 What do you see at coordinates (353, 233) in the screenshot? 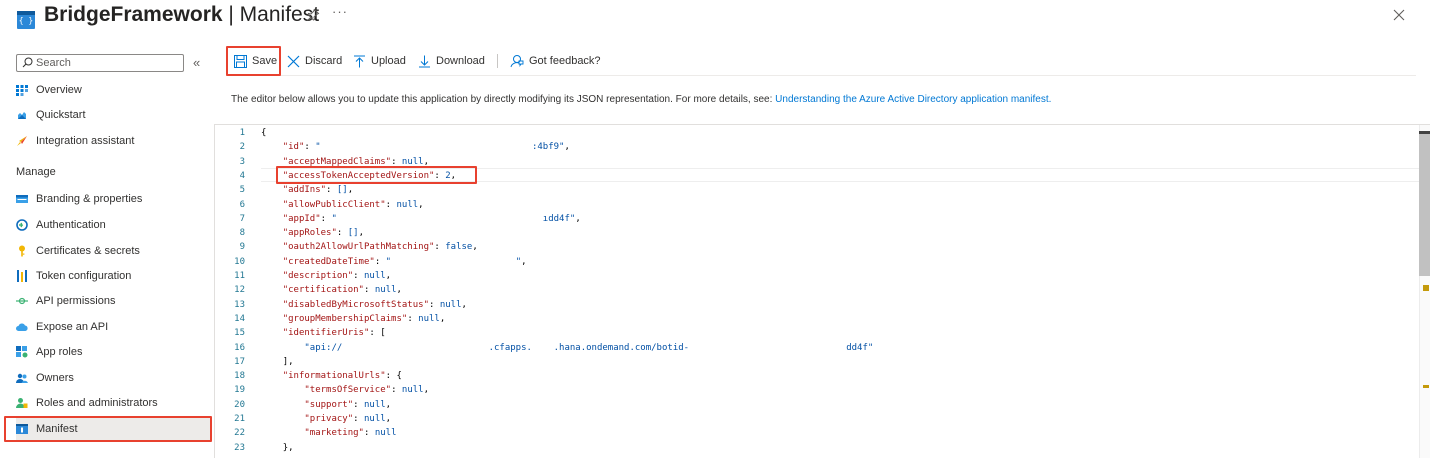
I see `json-value: []` at bounding box center [353, 233].